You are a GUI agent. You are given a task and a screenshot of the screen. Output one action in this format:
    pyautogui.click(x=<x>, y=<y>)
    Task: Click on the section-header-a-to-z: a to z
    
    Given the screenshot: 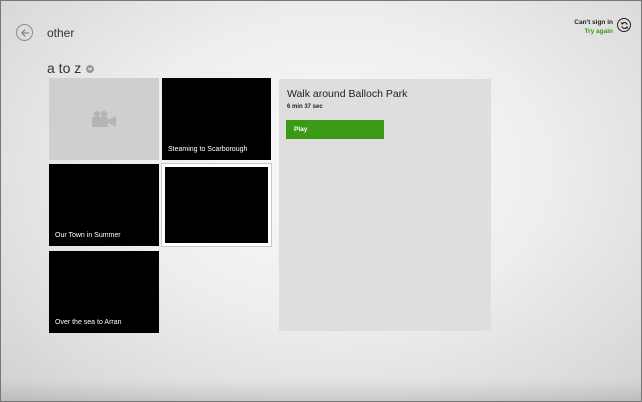 What is the action you would take?
    pyautogui.click(x=71, y=68)
    